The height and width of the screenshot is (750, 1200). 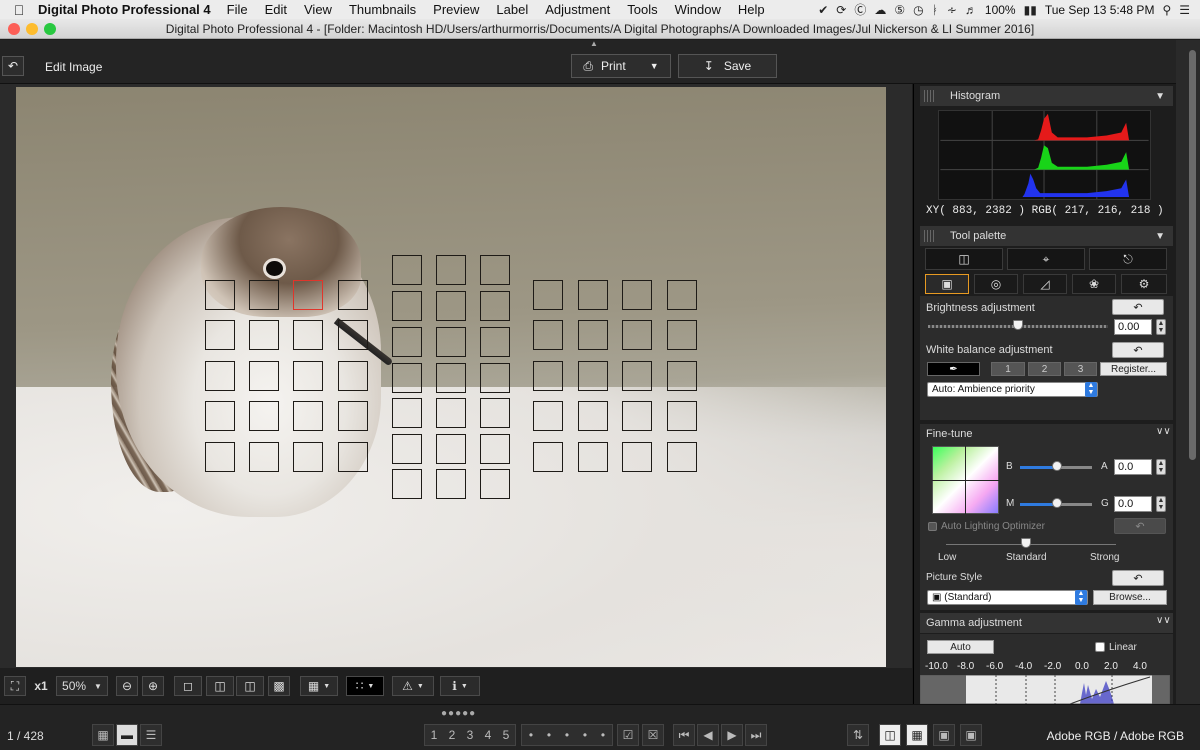 What do you see at coordinates (1030, 10) in the screenshot?
I see `battery-icon: ▮▮` at bounding box center [1030, 10].